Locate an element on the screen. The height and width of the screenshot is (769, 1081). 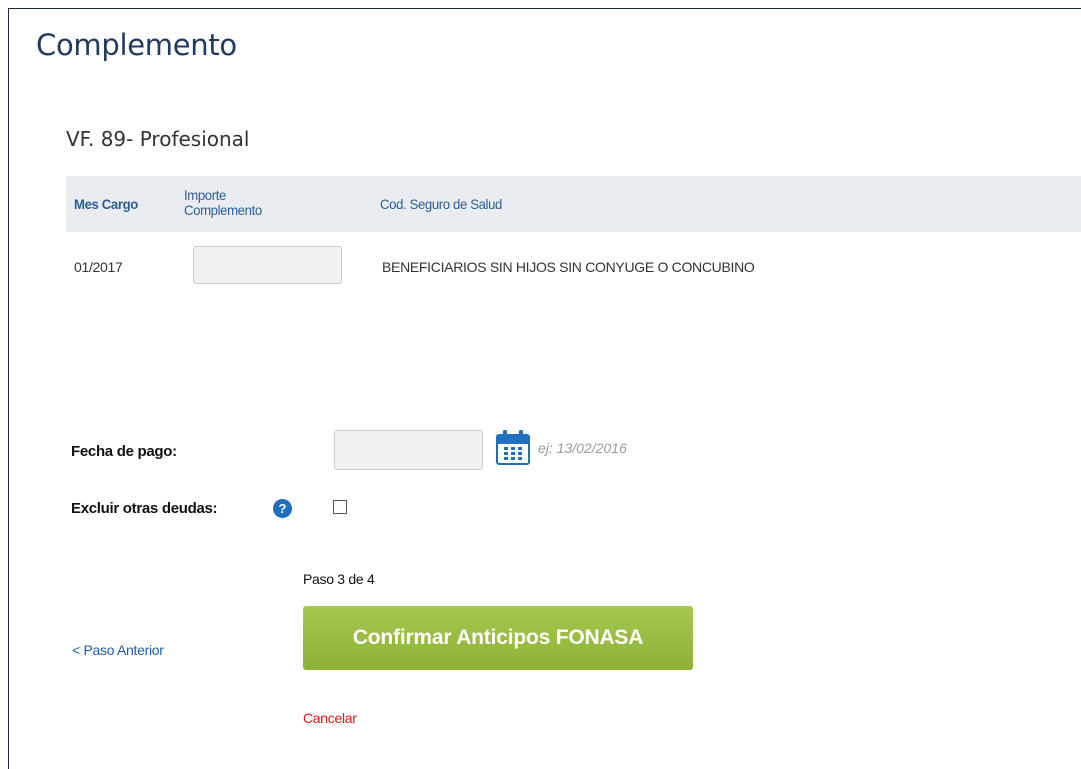
column-header-importe-line2: Complemento is located at coordinates (223, 210).